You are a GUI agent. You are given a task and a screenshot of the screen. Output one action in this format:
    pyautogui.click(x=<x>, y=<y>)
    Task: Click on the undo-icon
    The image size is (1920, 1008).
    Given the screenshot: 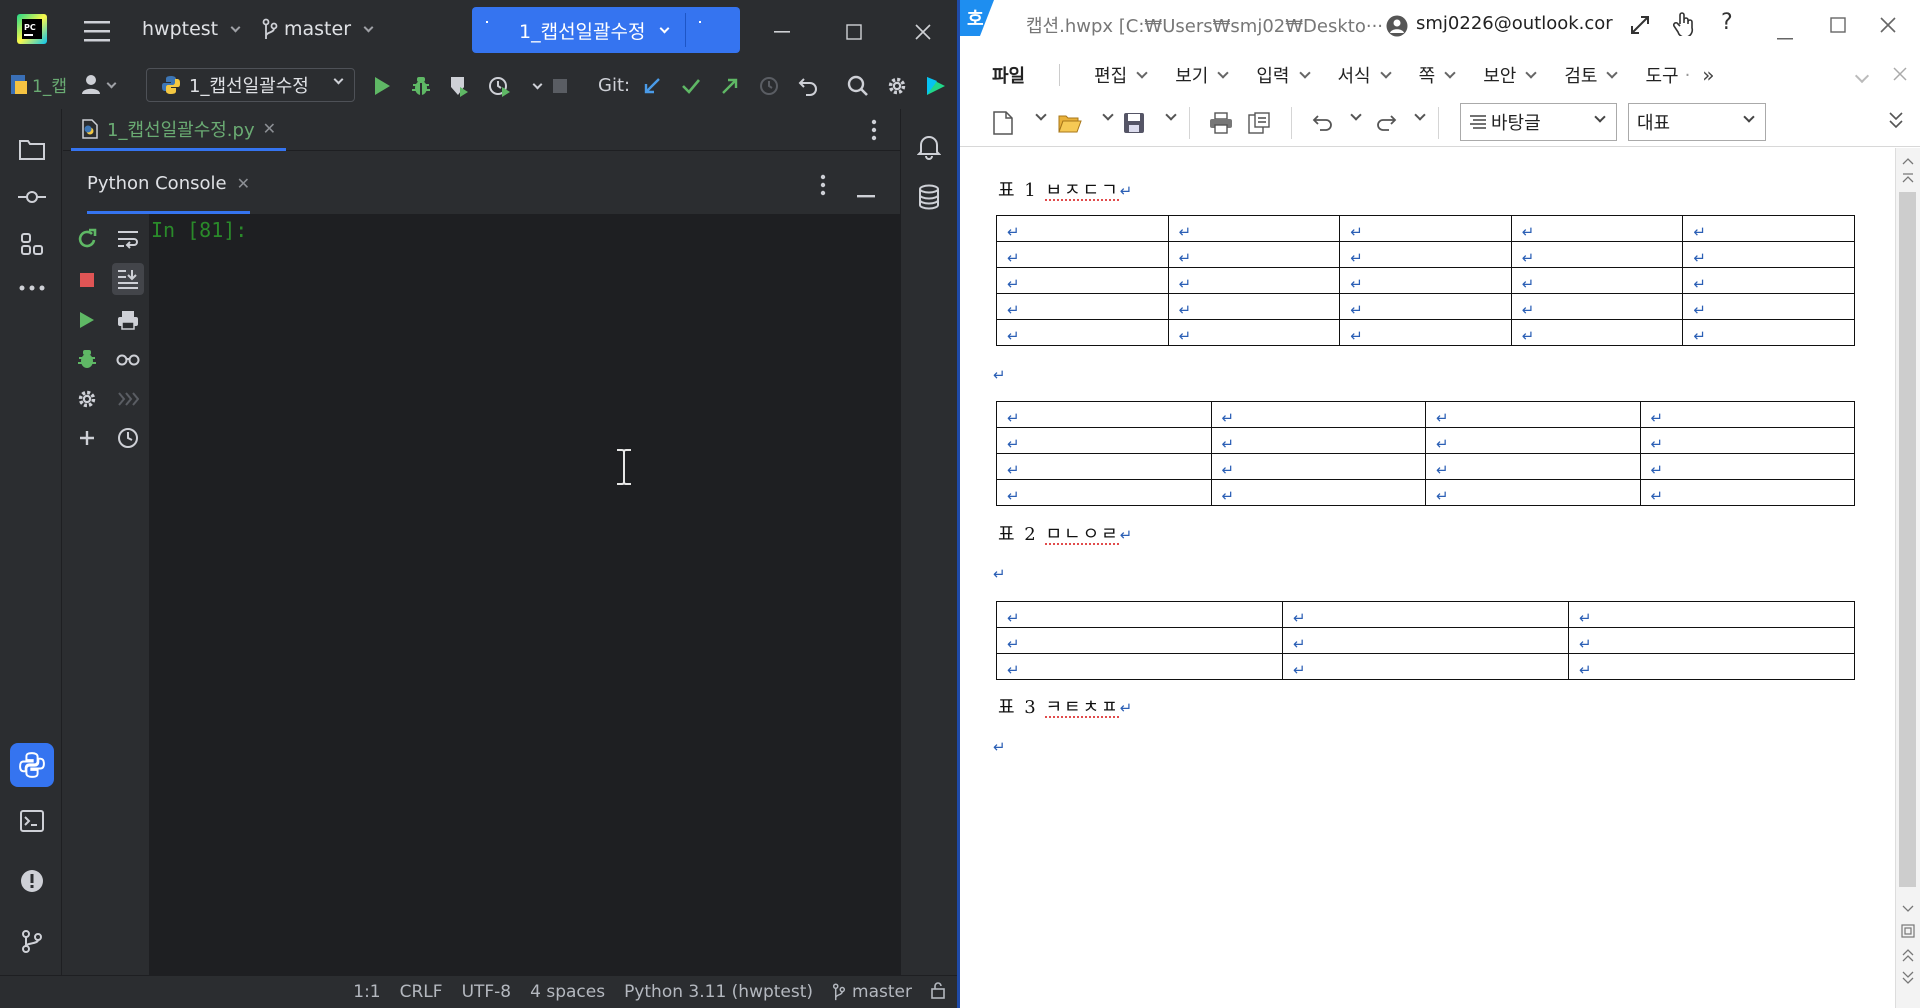 What is the action you would take?
    pyautogui.click(x=1323, y=125)
    